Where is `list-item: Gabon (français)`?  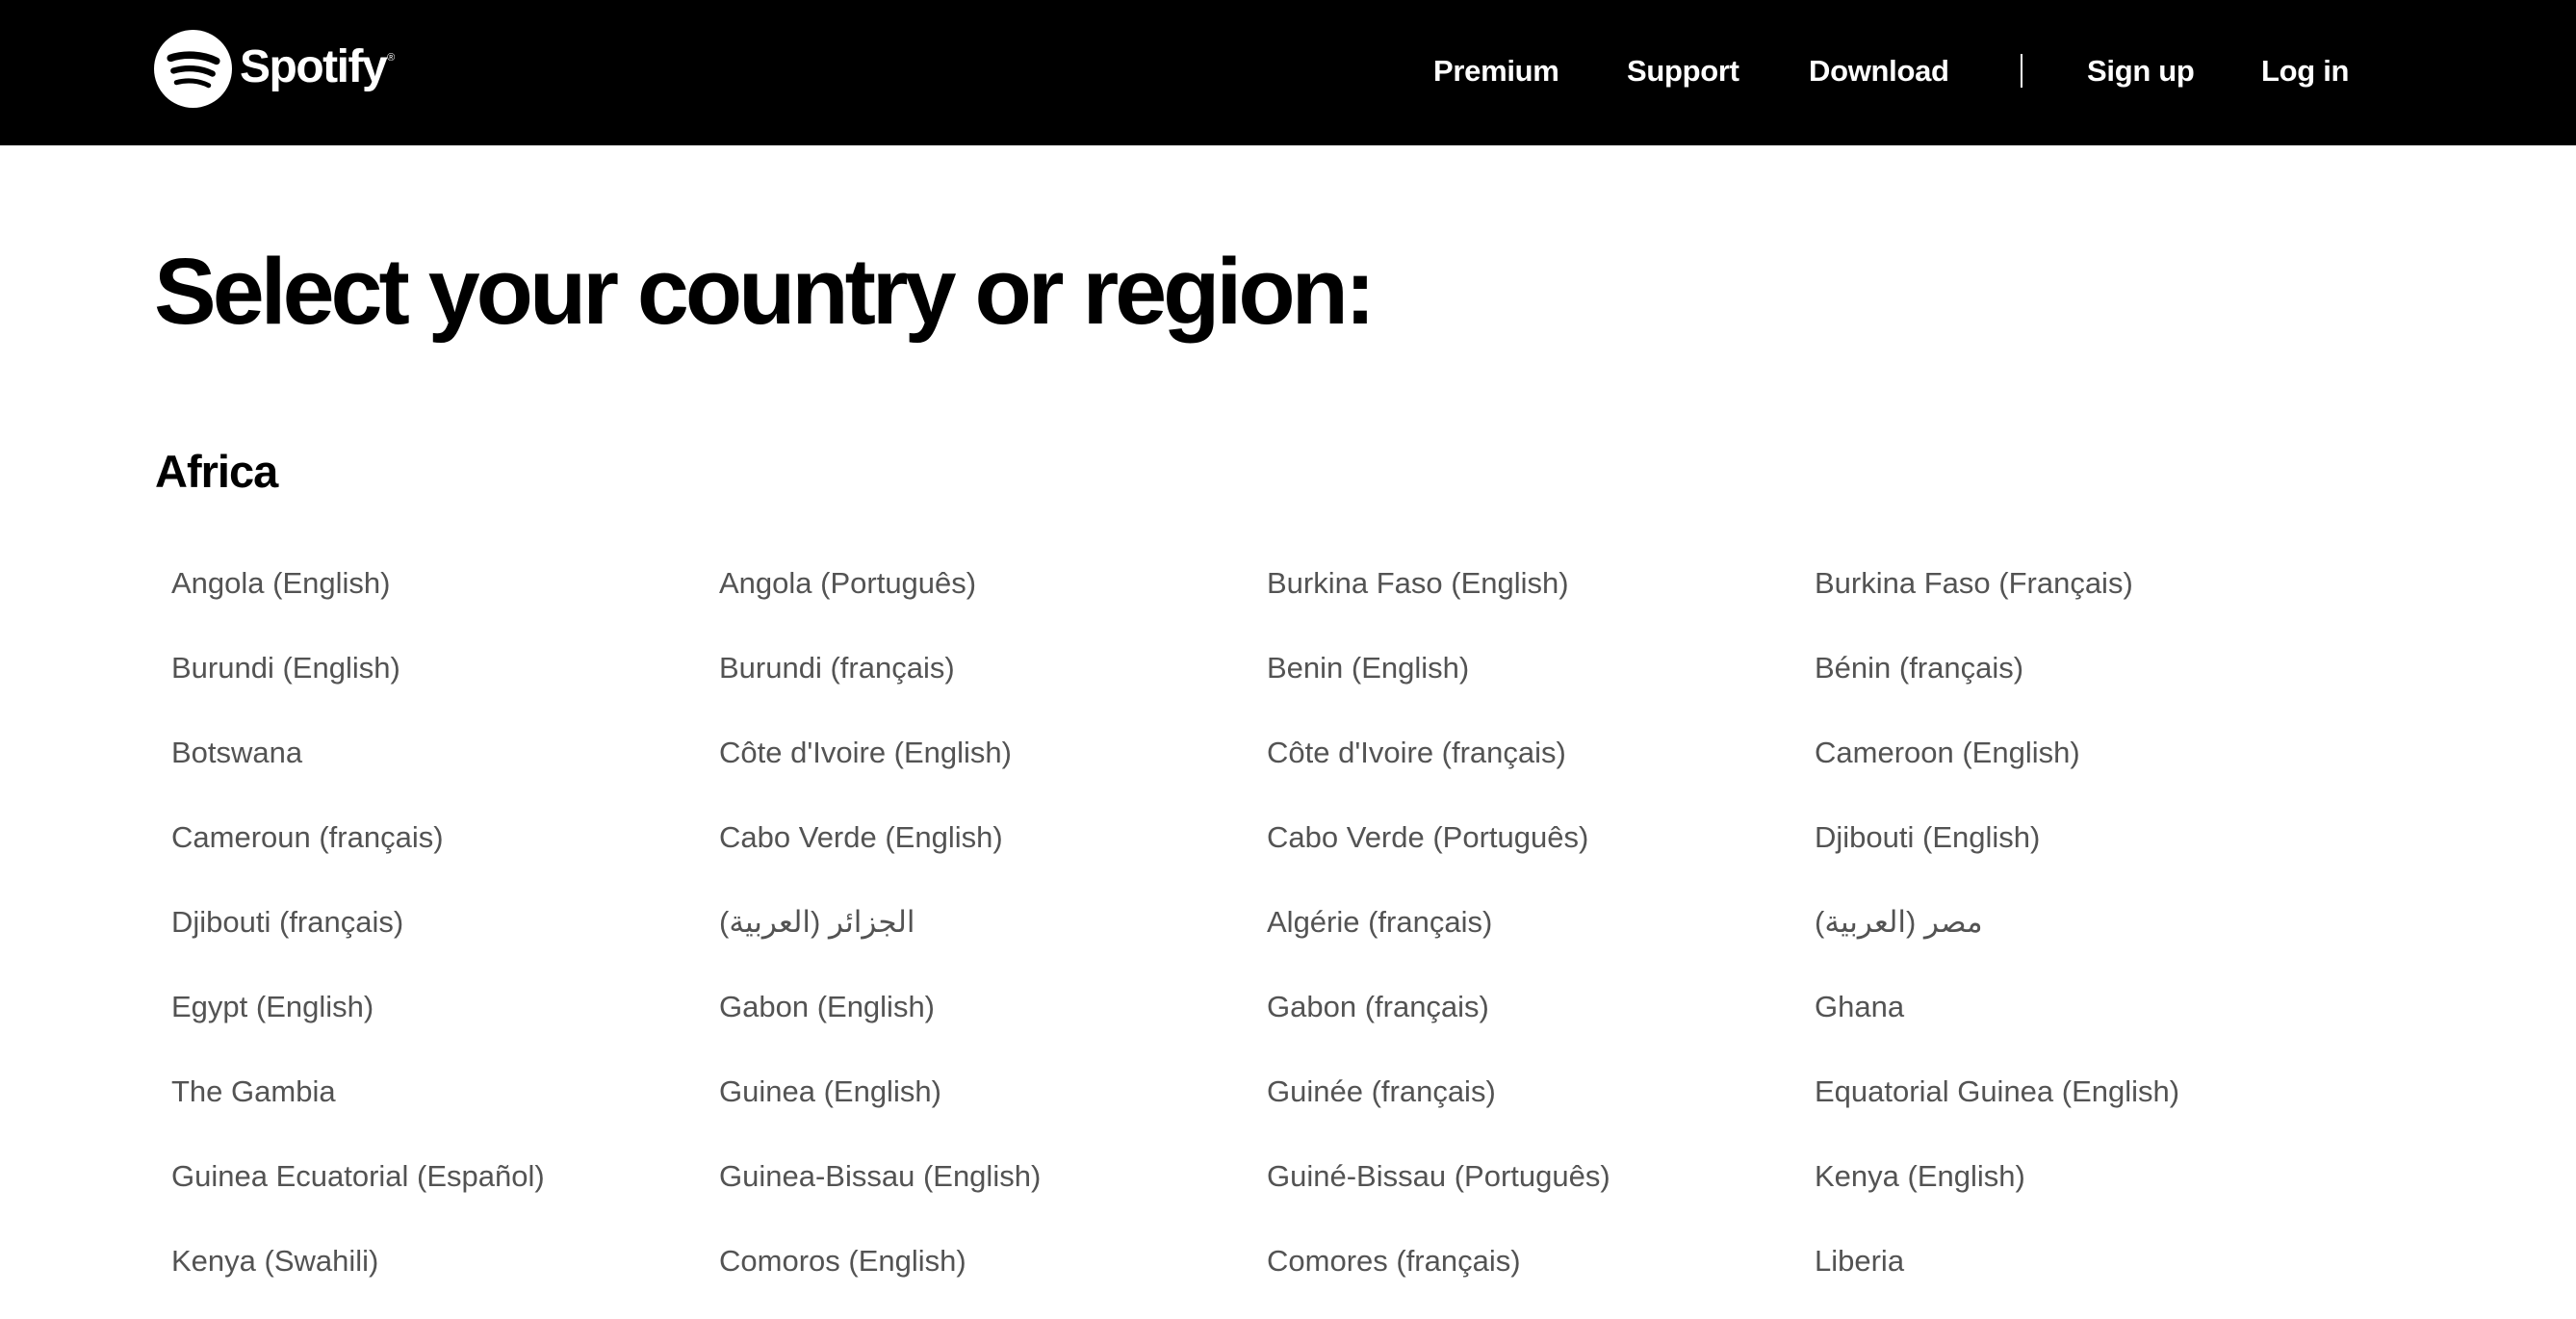
list-item: Gabon (français) is located at coordinates (1541, 1022).